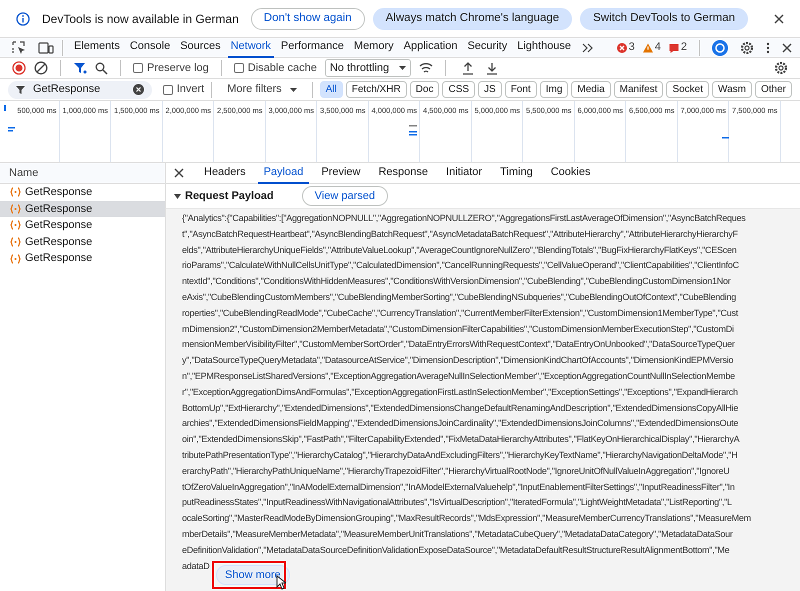  Describe the element at coordinates (262, 89) in the screenshot. I see `more-filters-dropdown: More filters` at that location.